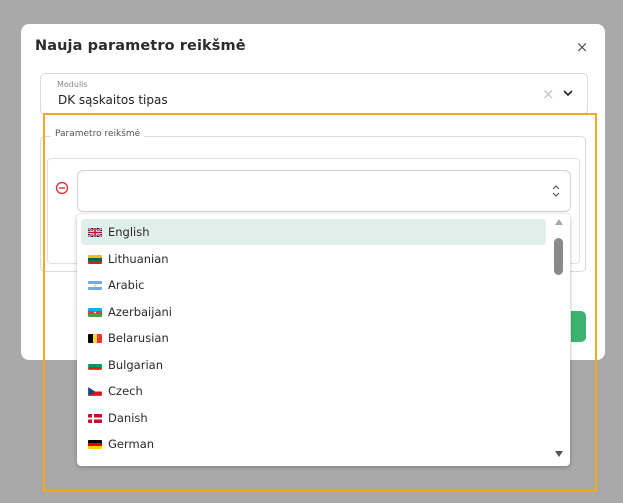 The height and width of the screenshot is (503, 623). Describe the element at coordinates (138, 258) in the screenshot. I see `option-label: Lithuanian` at that location.